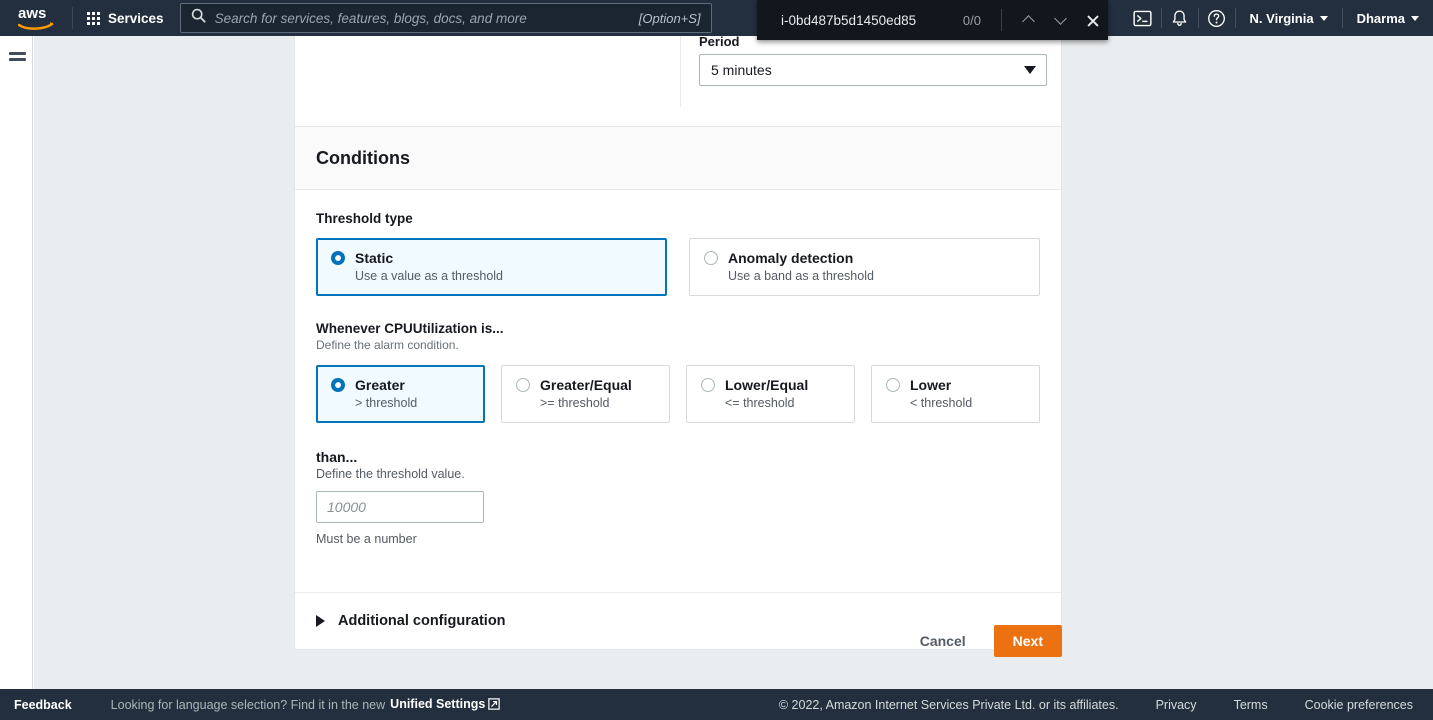 The image size is (1433, 720). What do you see at coordinates (422, 18) in the screenshot?
I see `search-input` at bounding box center [422, 18].